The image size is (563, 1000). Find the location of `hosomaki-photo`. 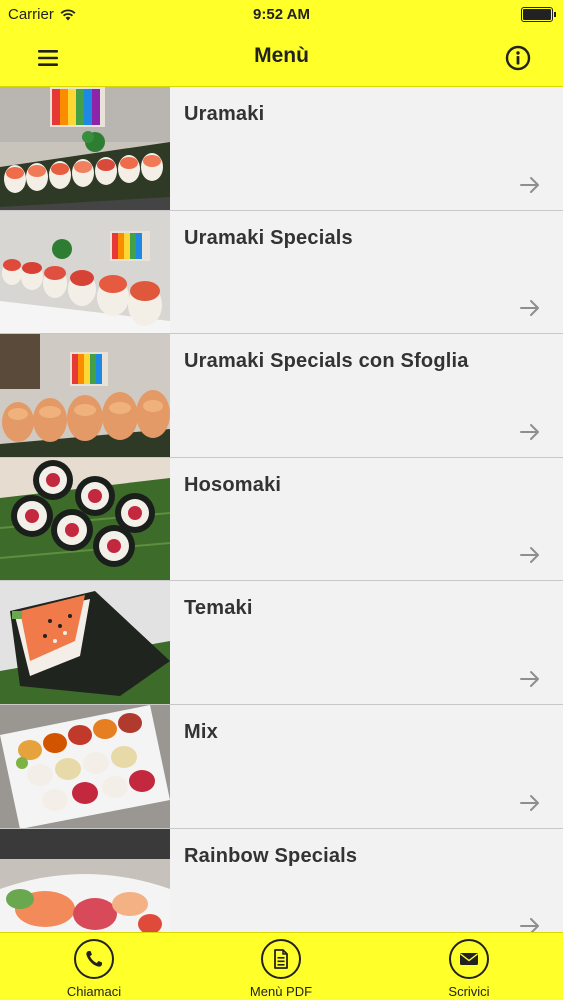

hosomaki-photo is located at coordinates (85, 519).